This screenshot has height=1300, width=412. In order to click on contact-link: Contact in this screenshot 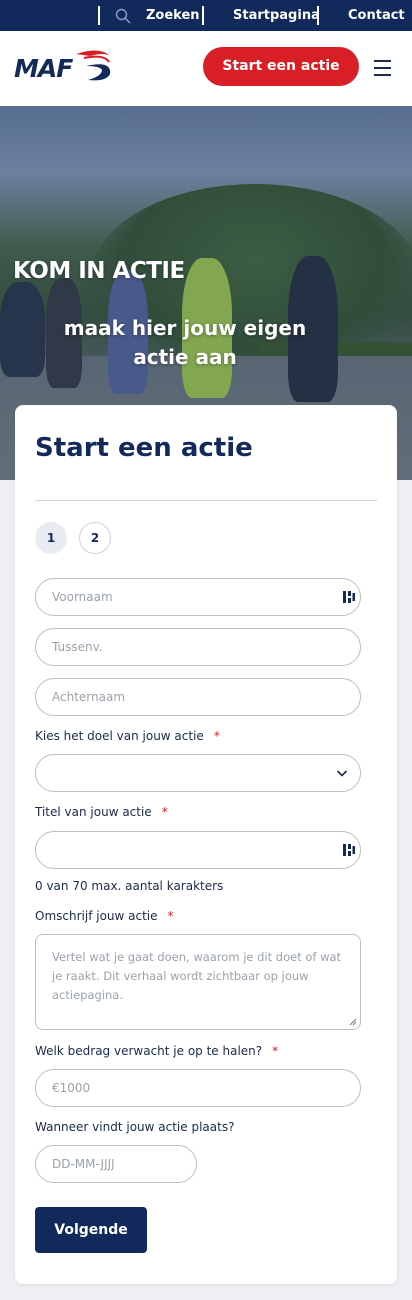, I will do `click(376, 15)`.